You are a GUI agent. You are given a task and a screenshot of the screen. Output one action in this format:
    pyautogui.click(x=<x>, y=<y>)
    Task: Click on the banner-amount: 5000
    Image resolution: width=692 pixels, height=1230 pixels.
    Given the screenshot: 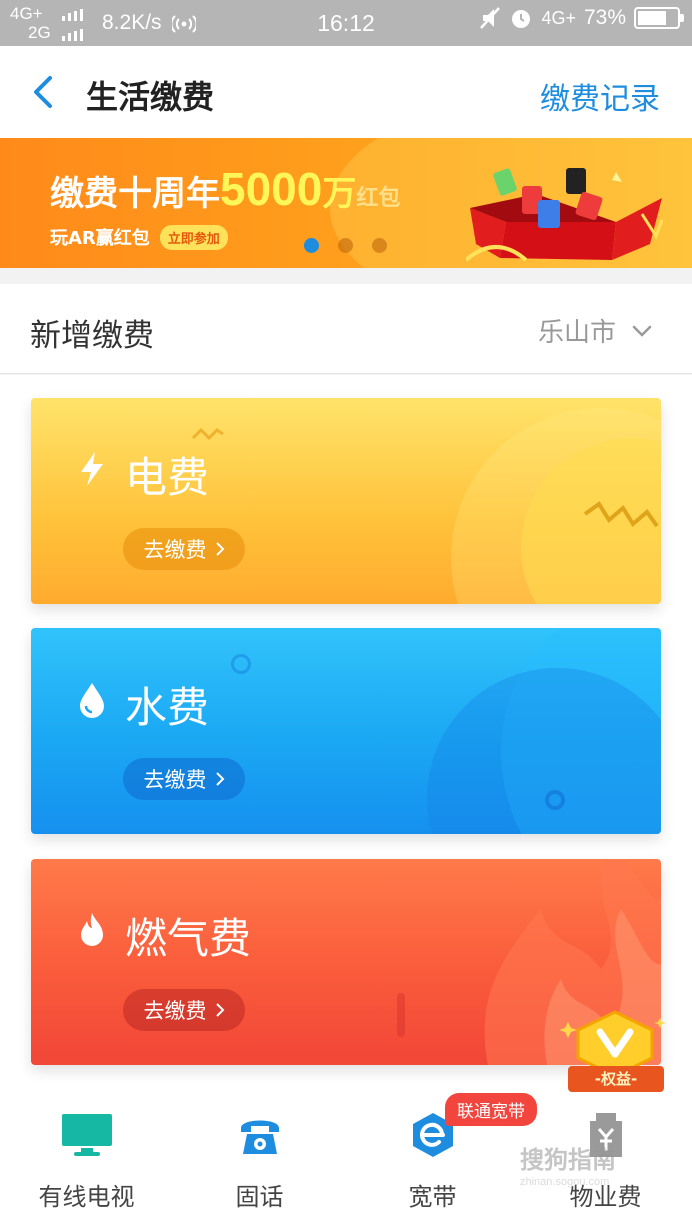 What is the action you would take?
    pyautogui.click(x=271, y=189)
    